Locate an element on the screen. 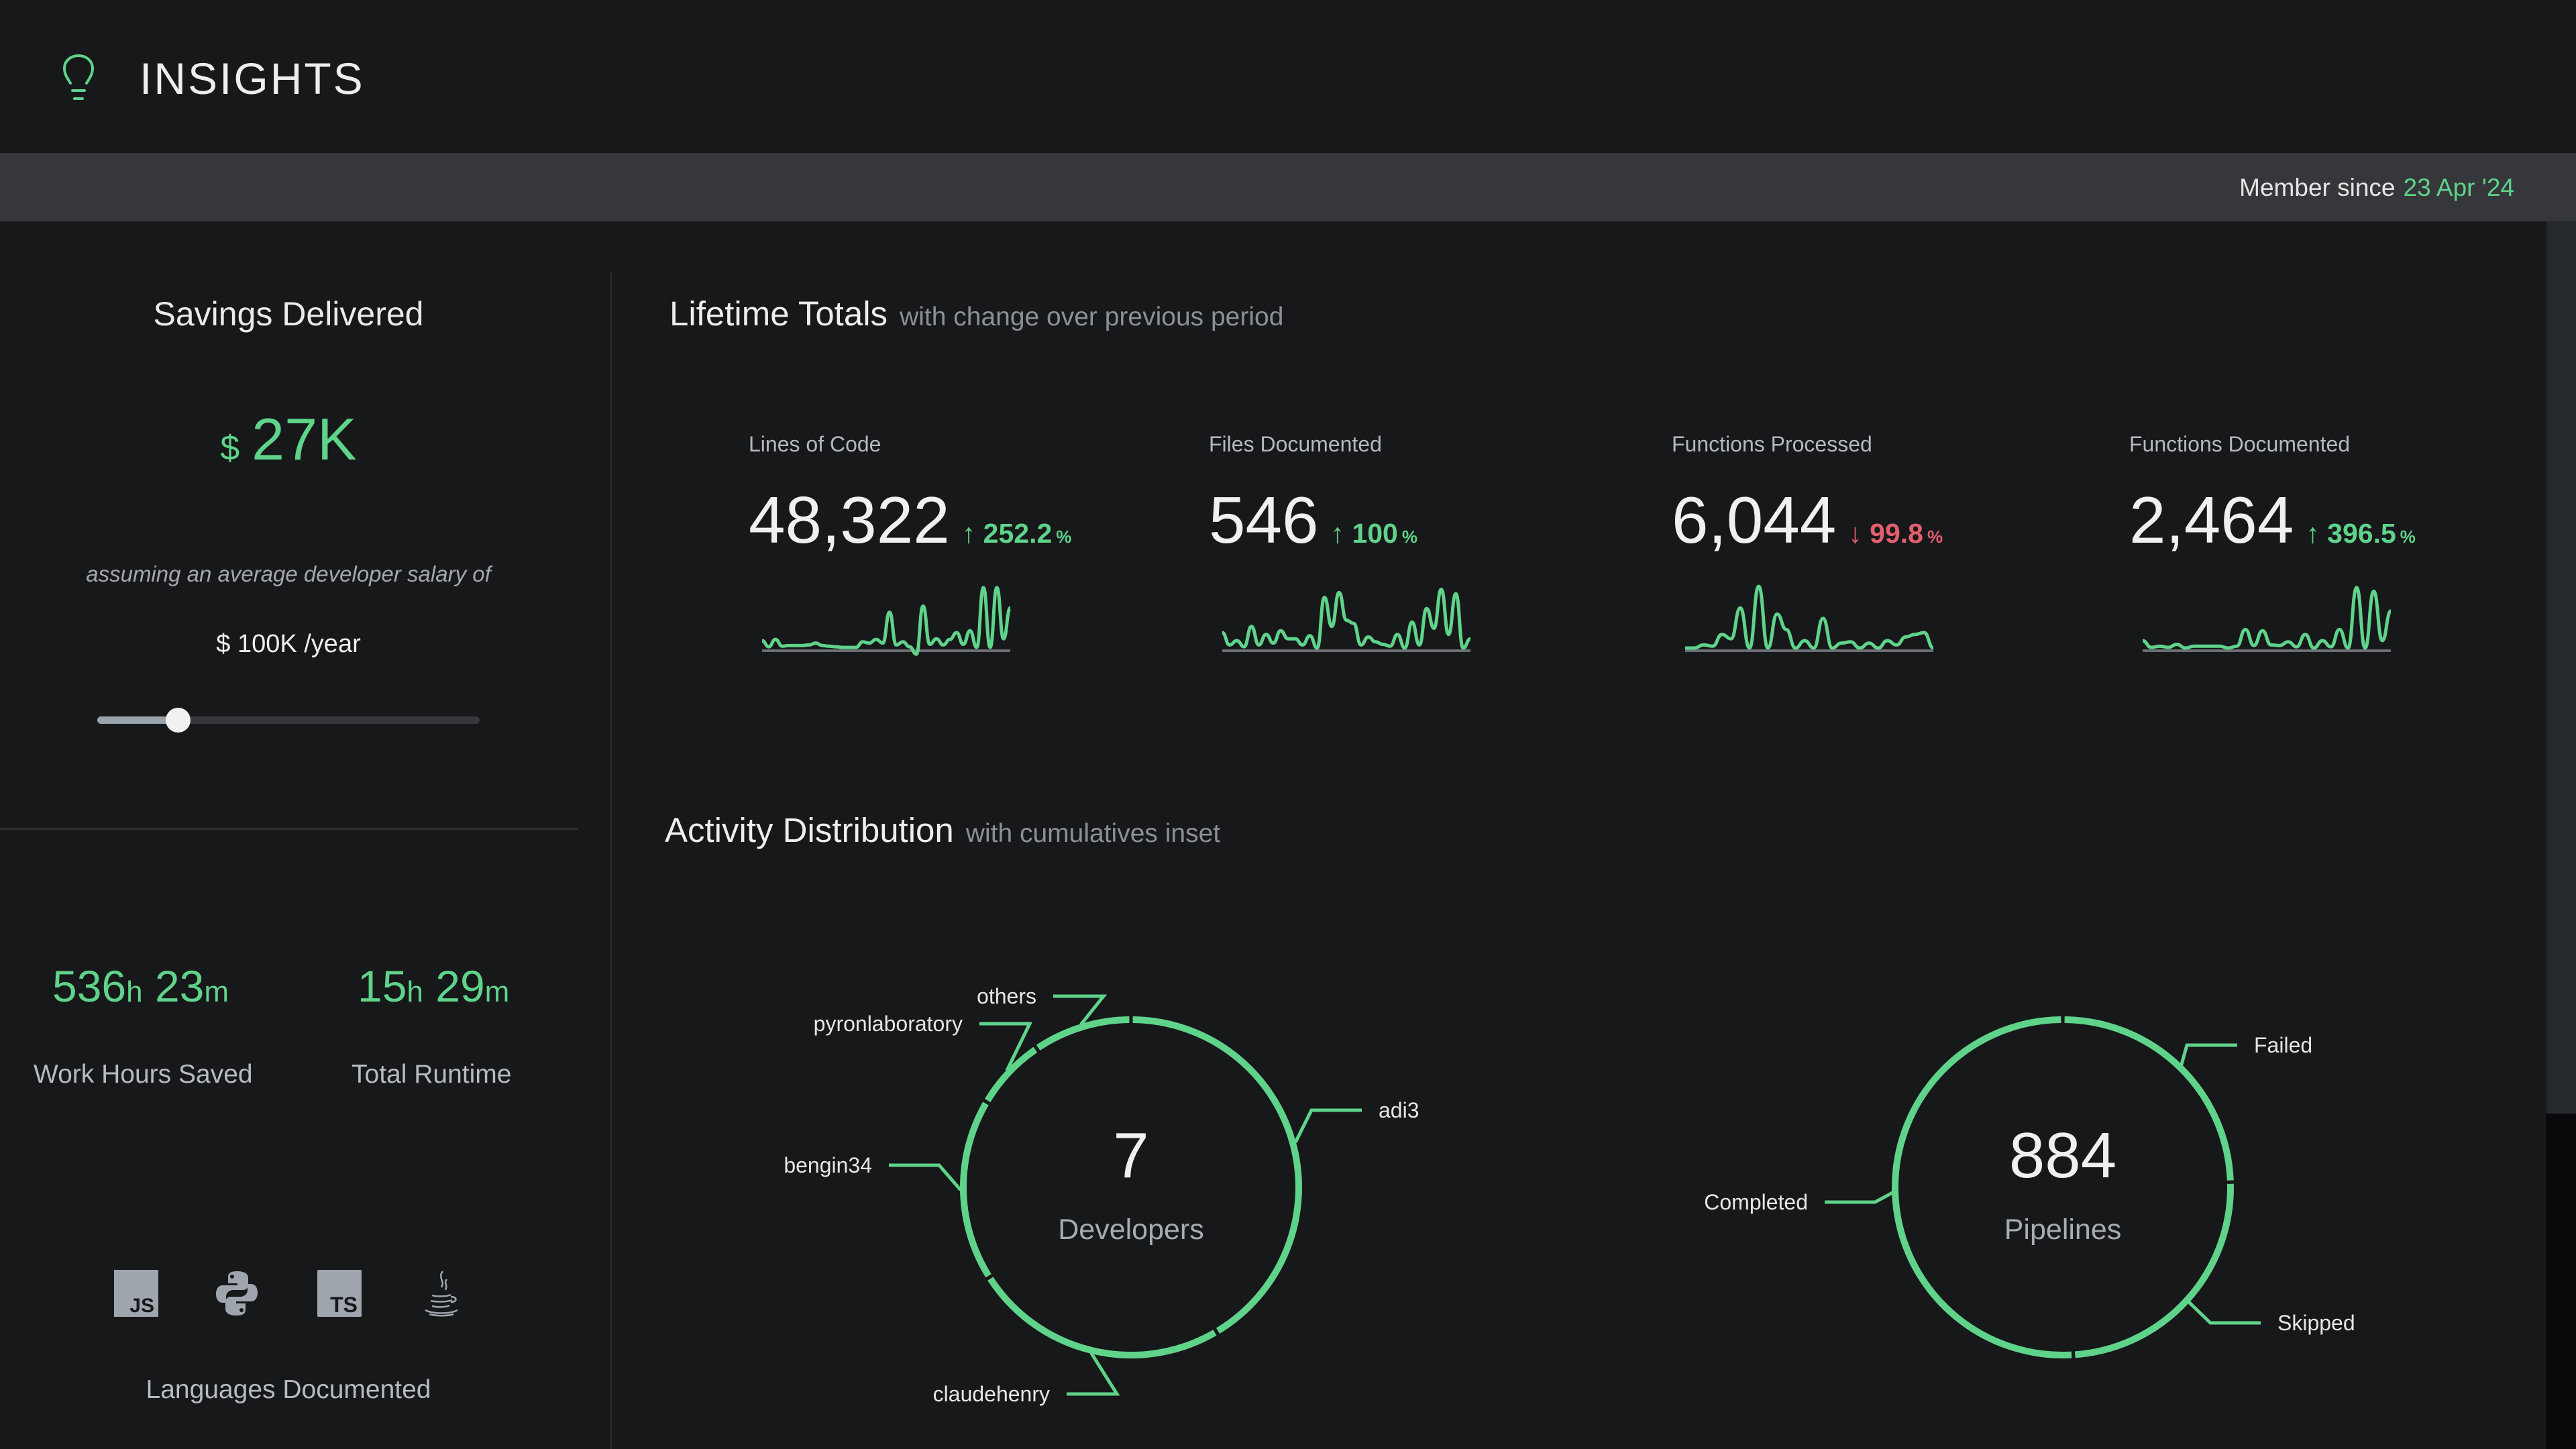  section-subtitle: with change over previous period is located at coordinates (1092, 317).